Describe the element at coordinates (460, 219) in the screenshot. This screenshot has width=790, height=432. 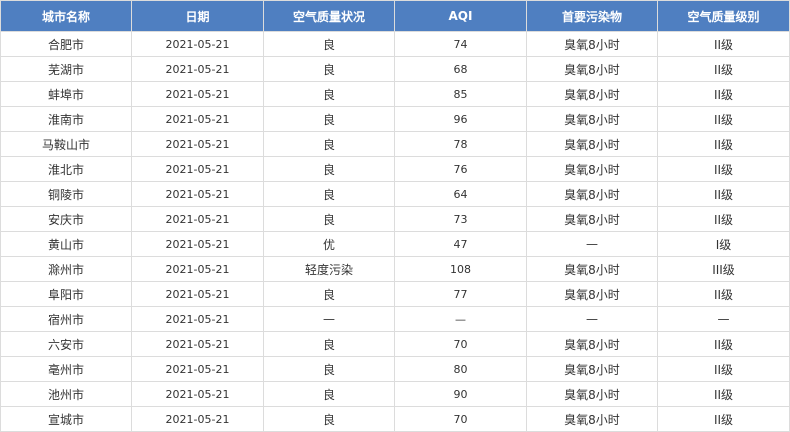
I see `aqi-cell: 73` at that location.